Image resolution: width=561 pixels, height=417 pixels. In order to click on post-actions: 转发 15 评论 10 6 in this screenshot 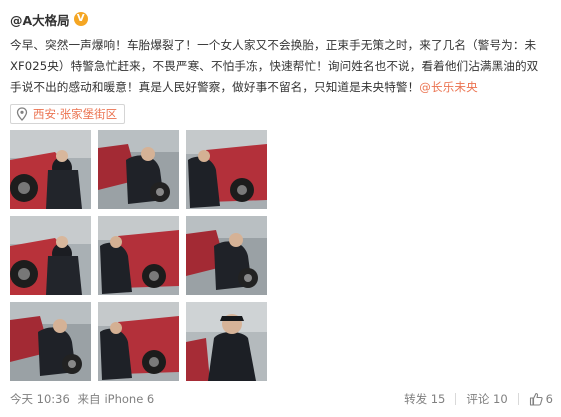, I will do `click(478, 399)`.